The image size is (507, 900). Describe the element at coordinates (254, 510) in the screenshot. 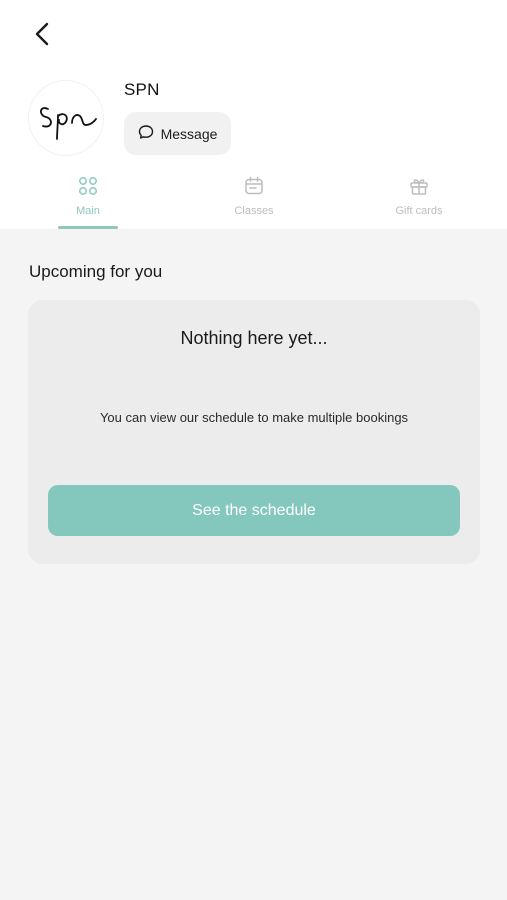

I see `see-schedule-button: See the schedule` at that location.